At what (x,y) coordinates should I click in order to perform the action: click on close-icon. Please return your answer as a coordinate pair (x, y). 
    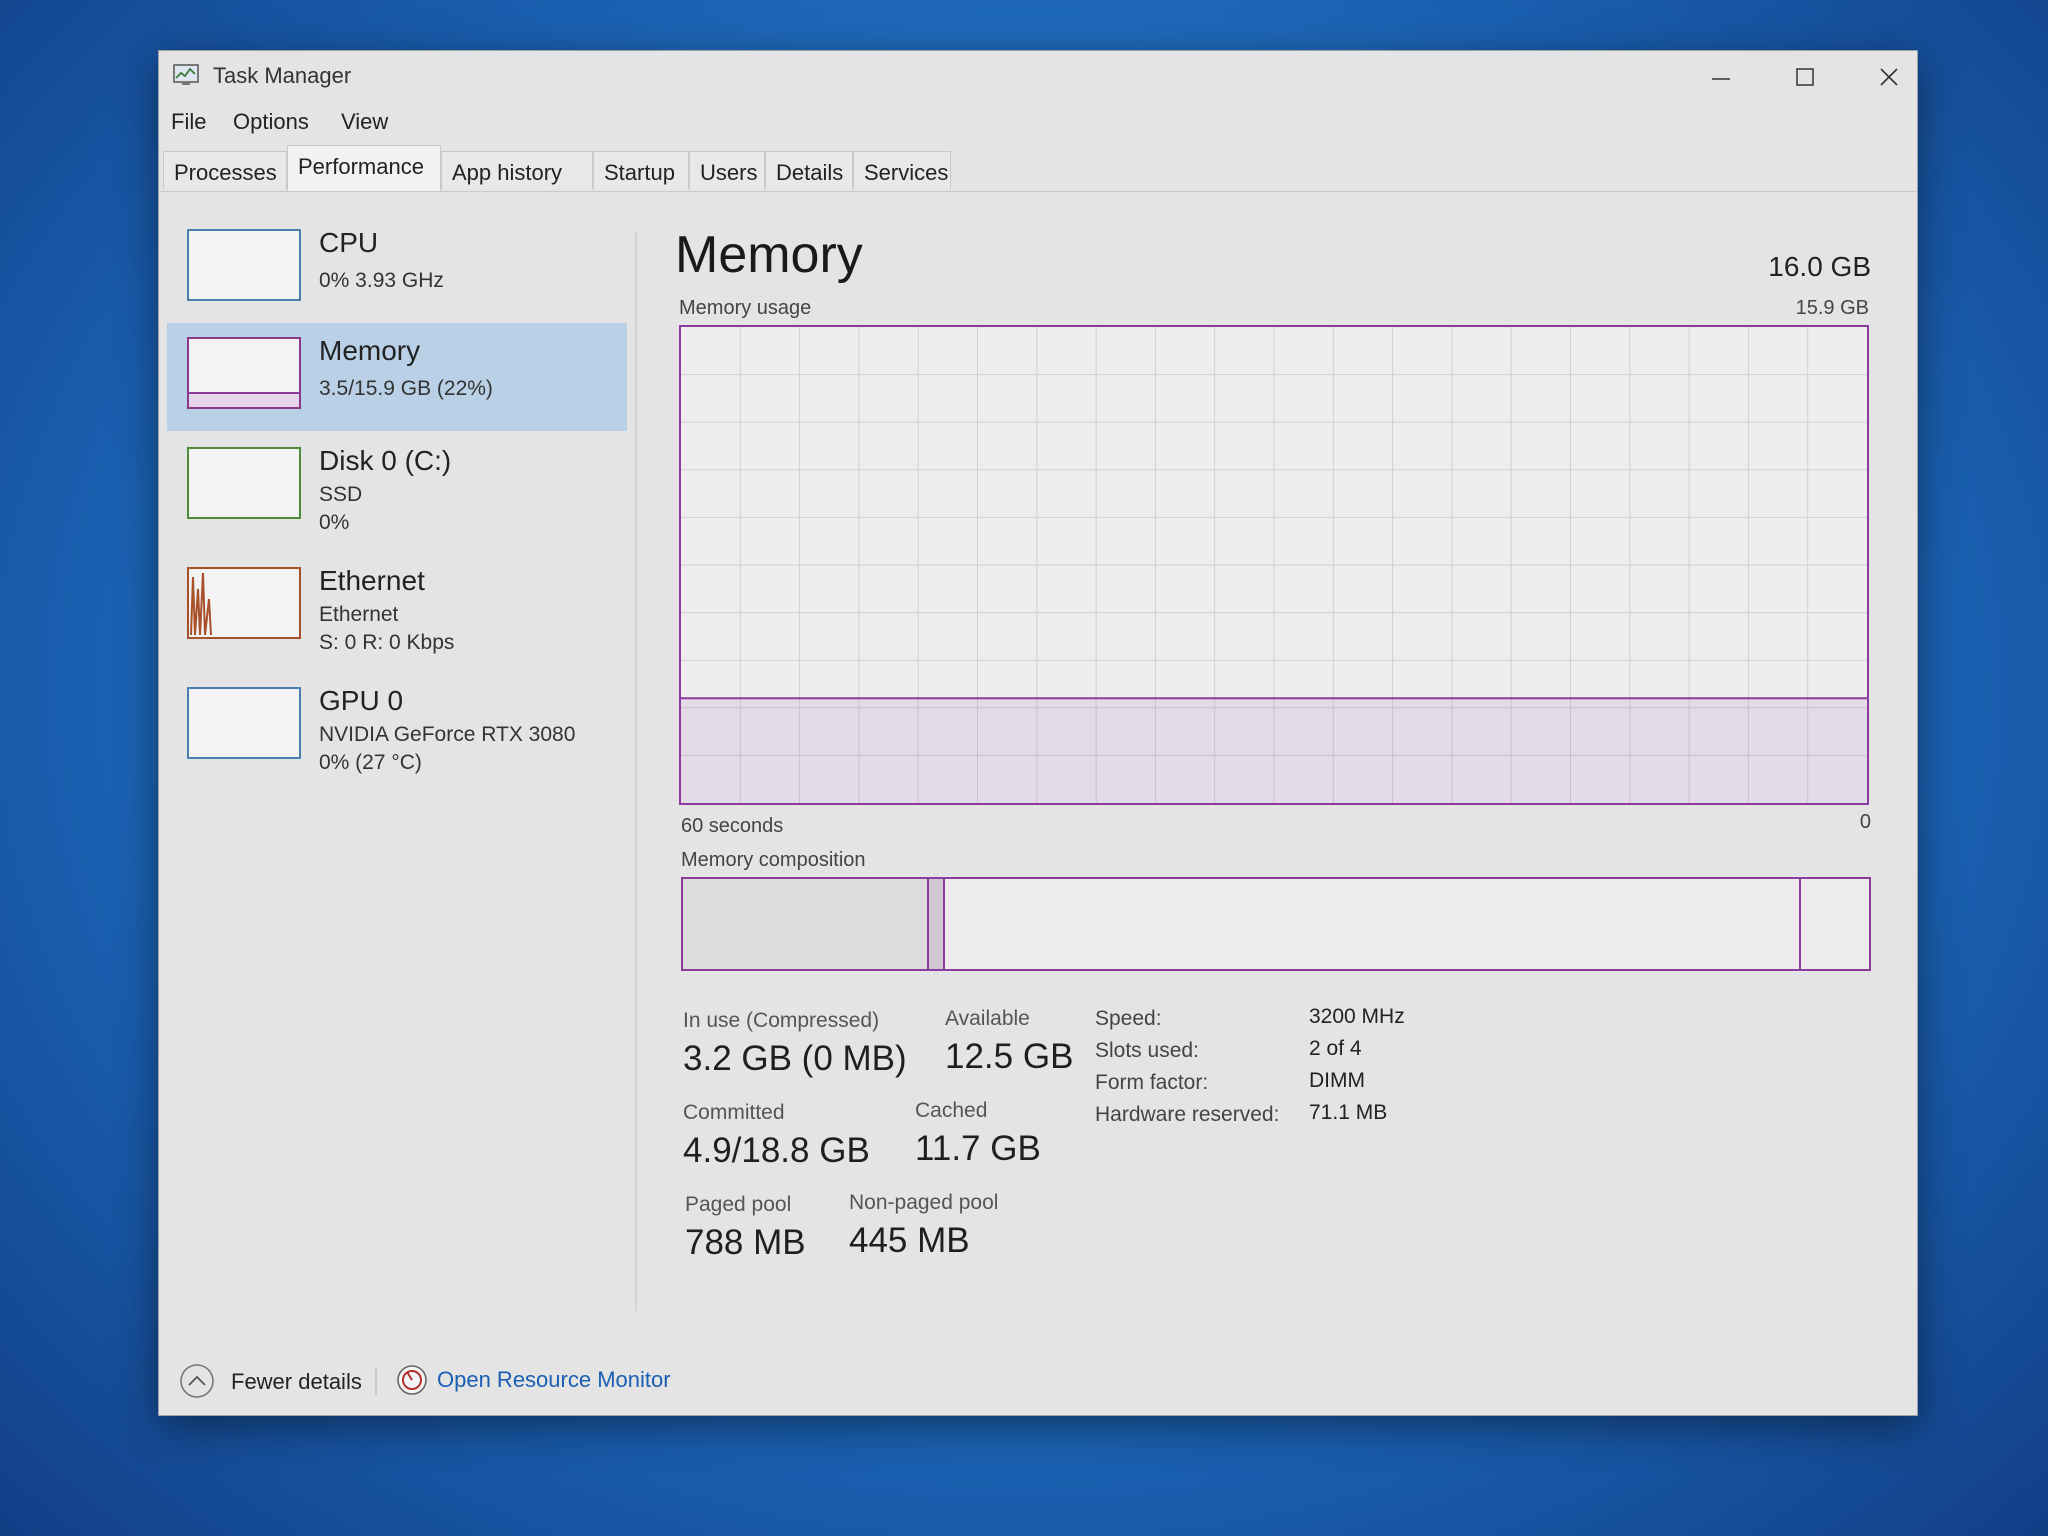
    Looking at the image, I should click on (1889, 77).